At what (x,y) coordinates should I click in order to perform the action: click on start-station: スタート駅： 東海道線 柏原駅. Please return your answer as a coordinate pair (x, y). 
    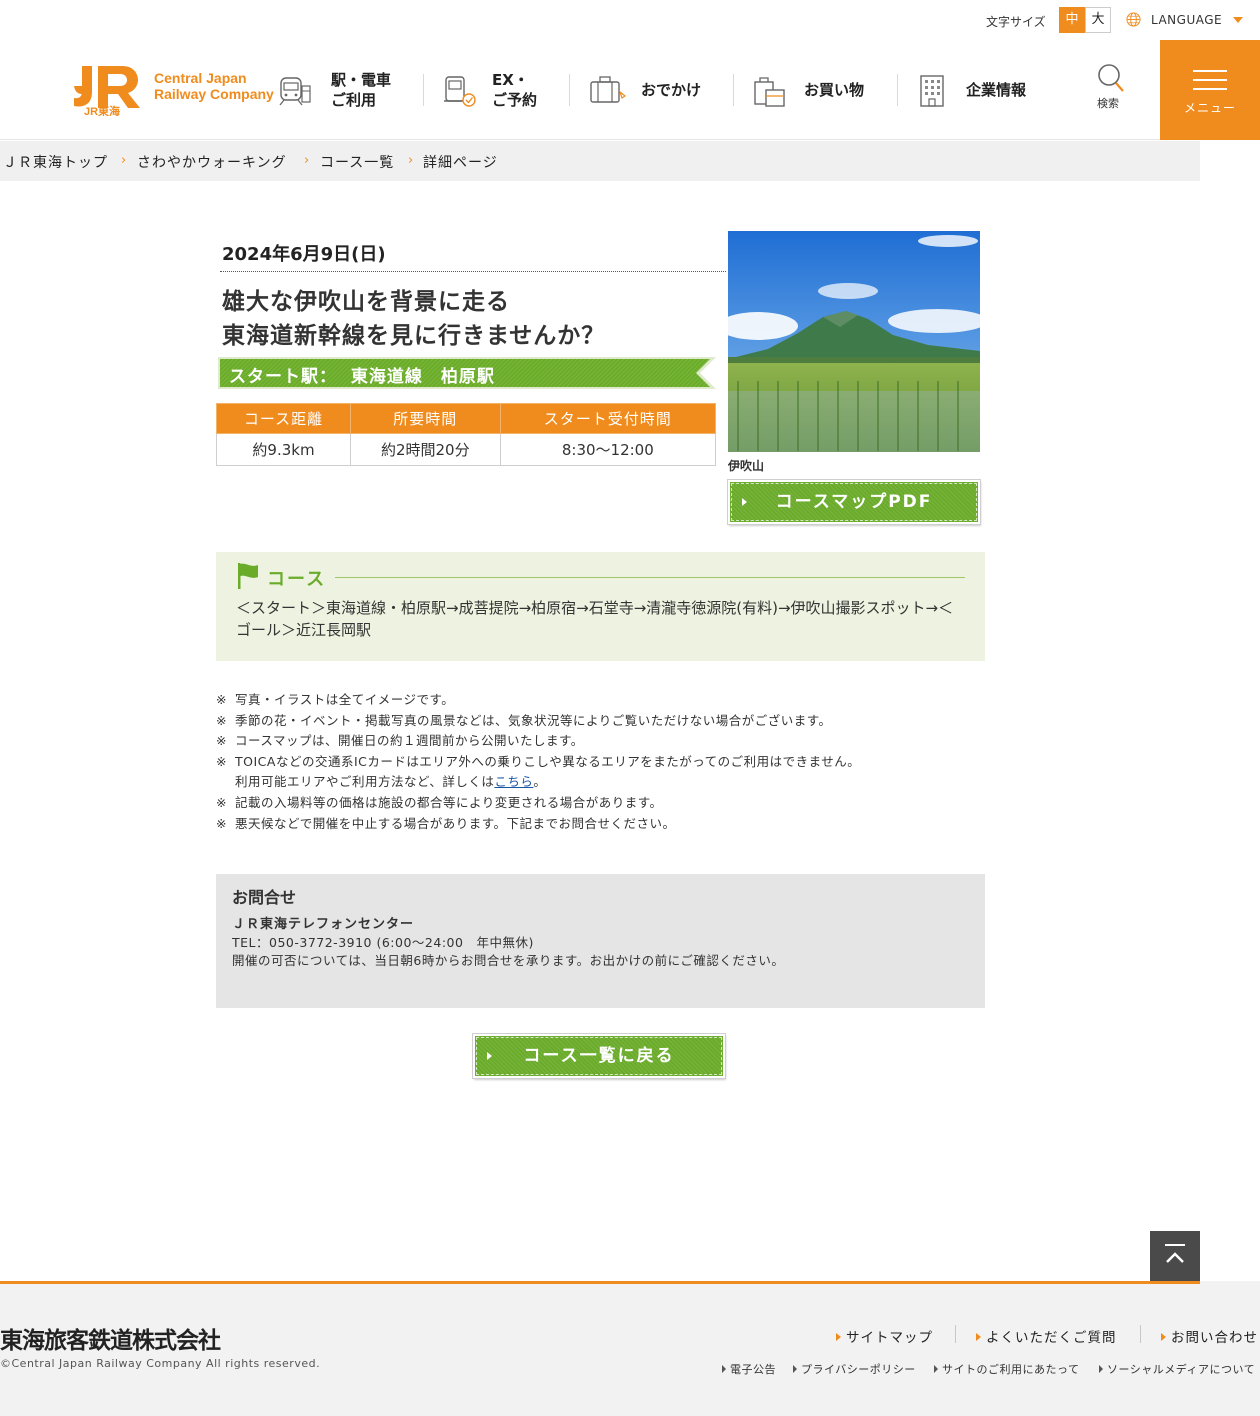
    Looking at the image, I should click on (362, 377).